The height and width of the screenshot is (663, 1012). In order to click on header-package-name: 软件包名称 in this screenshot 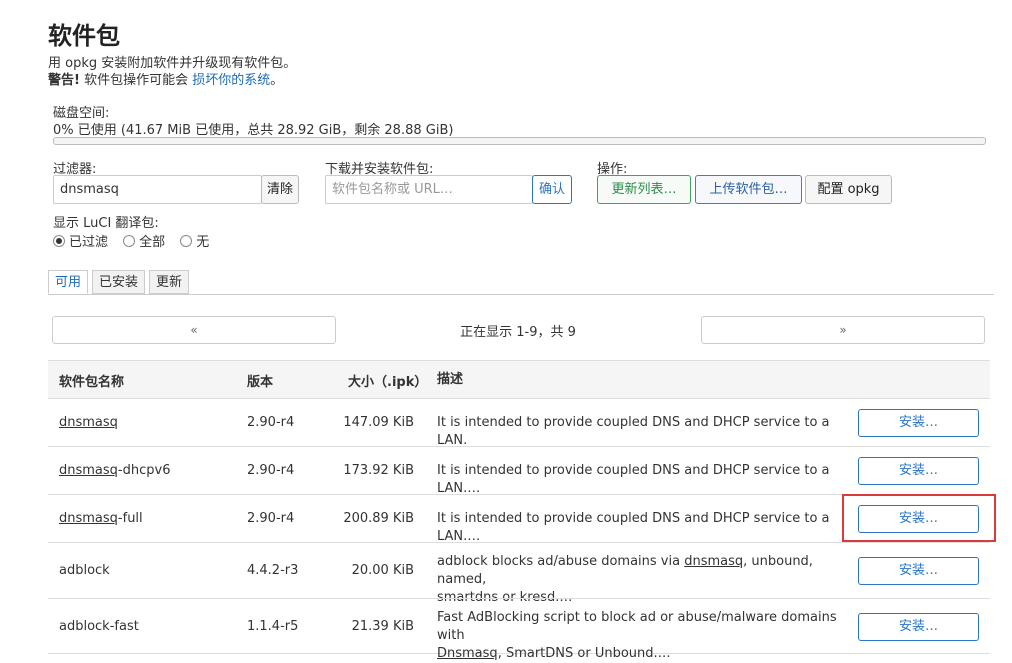, I will do `click(92, 382)`.